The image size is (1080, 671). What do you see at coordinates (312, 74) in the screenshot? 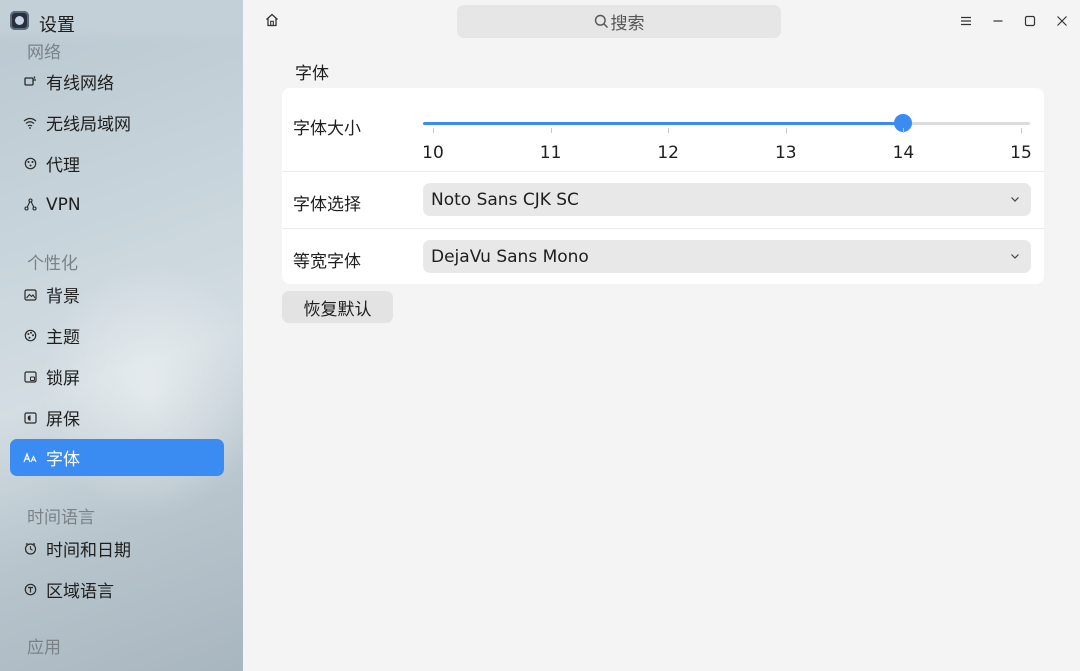
I see `page-title: 字体` at bounding box center [312, 74].